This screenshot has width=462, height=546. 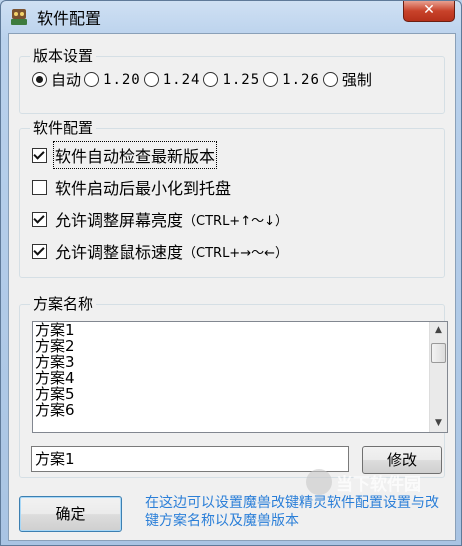 I want to click on hint-text: 在这边可以设置魔兽改键精灵软件配置设置与改键方案名称以及魔兽版本, so click(x=292, y=512).